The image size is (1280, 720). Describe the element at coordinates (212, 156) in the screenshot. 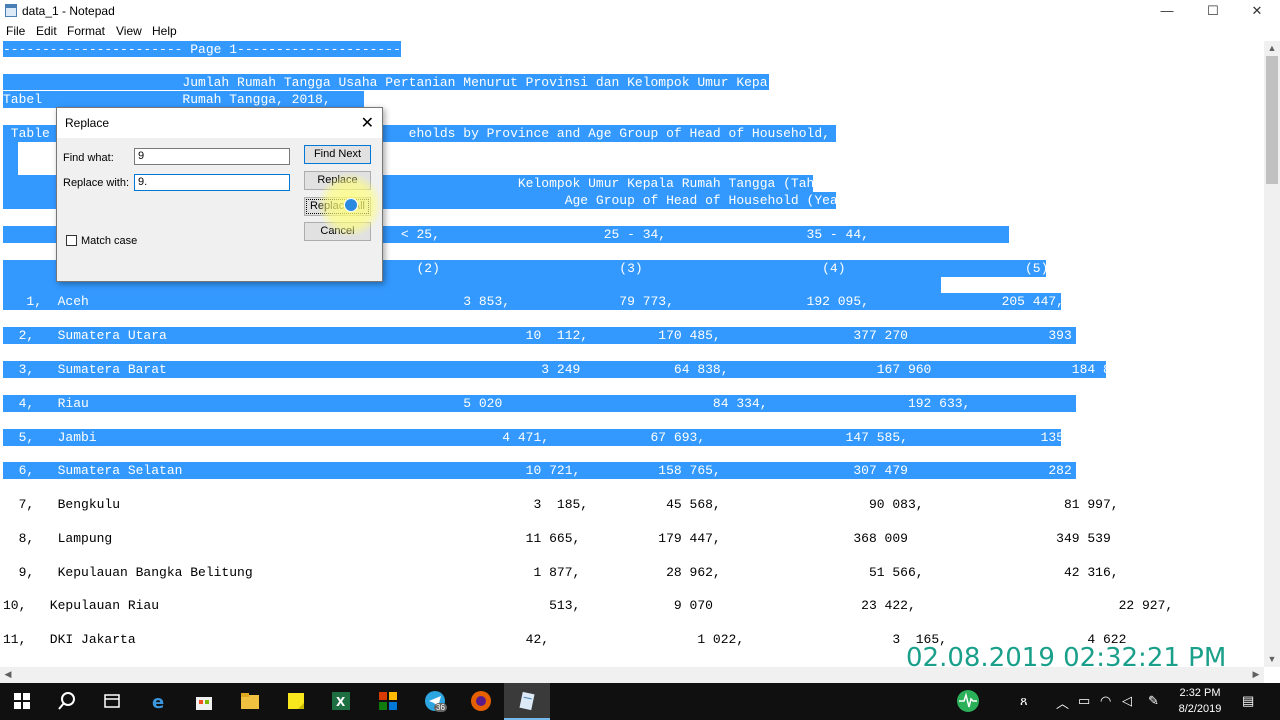

I see `find-what-input: 9` at that location.